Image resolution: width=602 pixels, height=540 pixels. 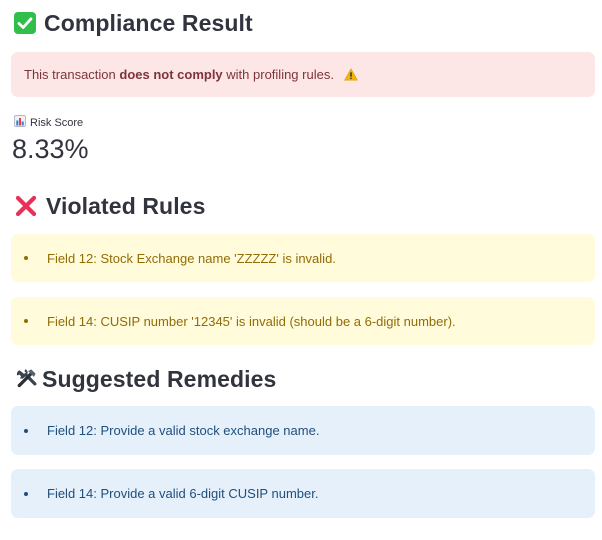 I want to click on compliance-result-heading: Compliance Result, so click(x=133, y=23).